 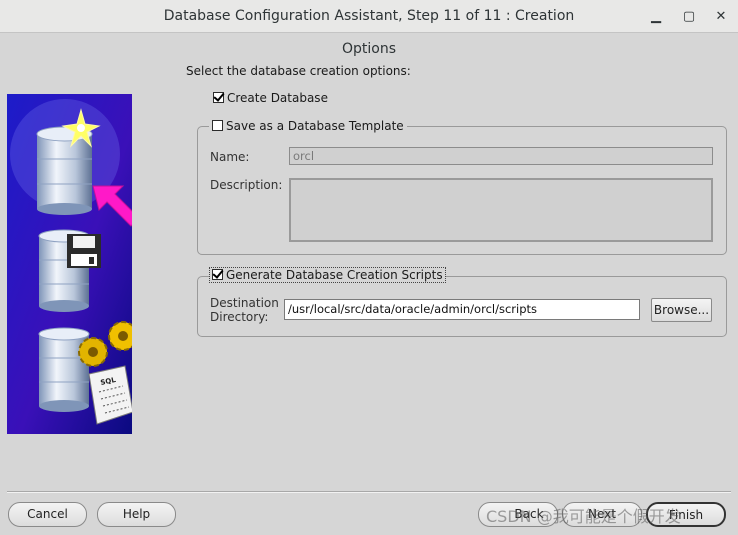 What do you see at coordinates (721, 17) in the screenshot?
I see `close-icon: ✕` at bounding box center [721, 17].